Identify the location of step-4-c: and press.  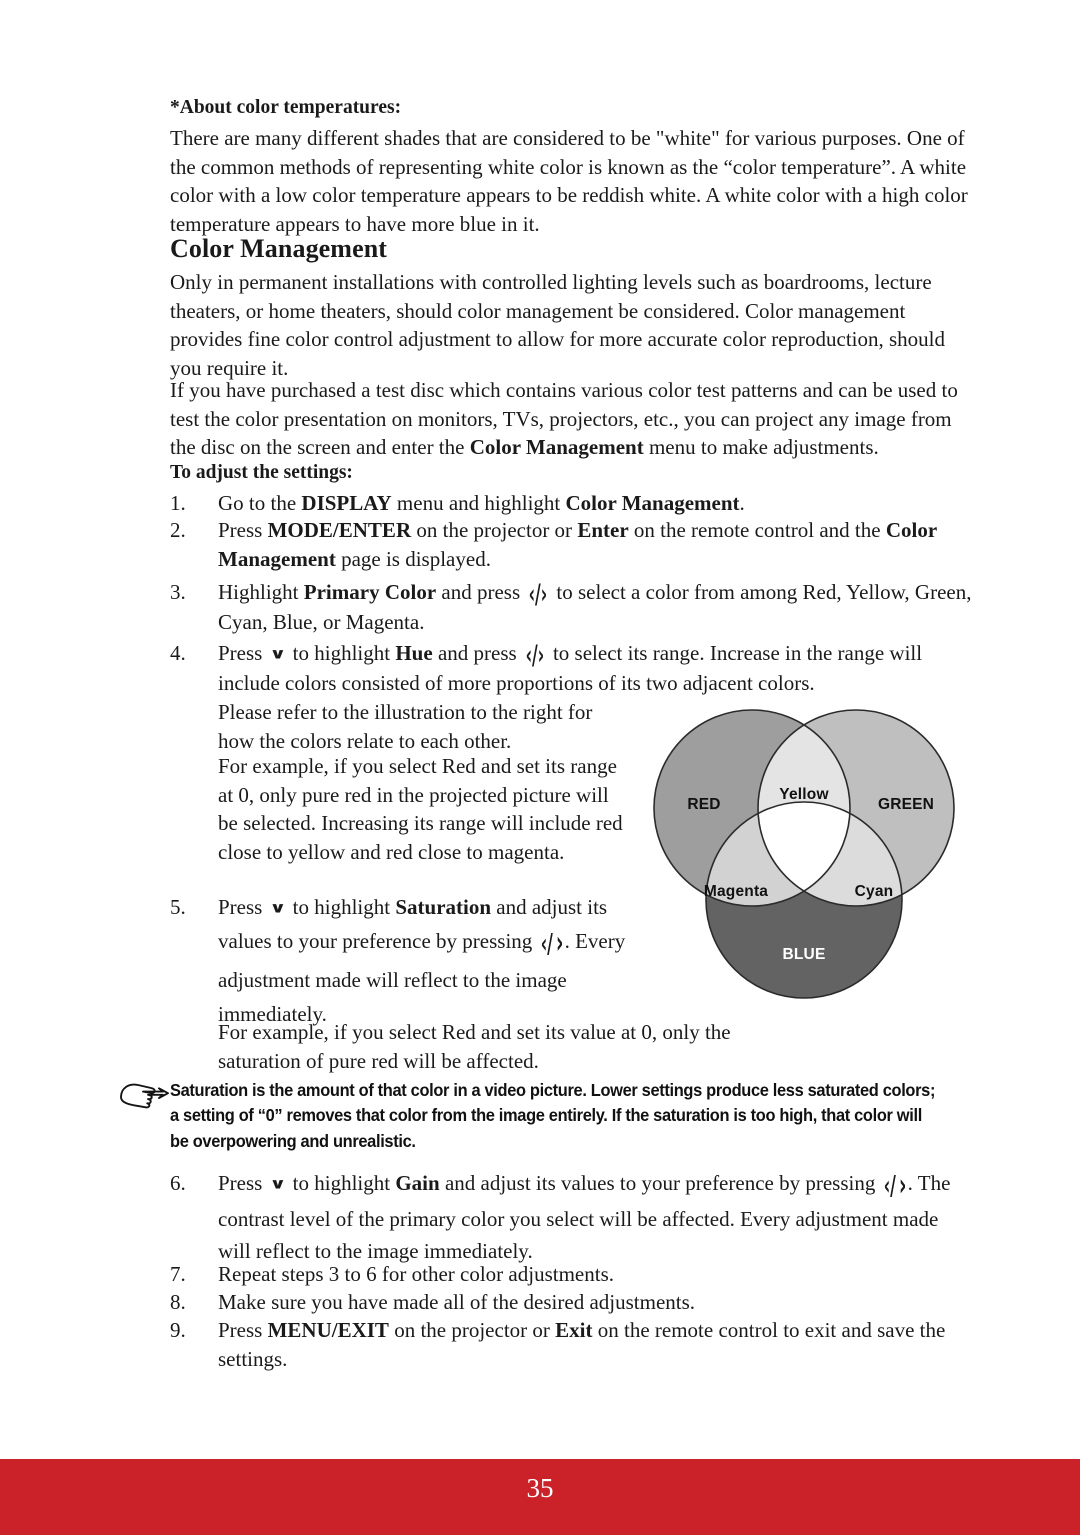
(477, 653).